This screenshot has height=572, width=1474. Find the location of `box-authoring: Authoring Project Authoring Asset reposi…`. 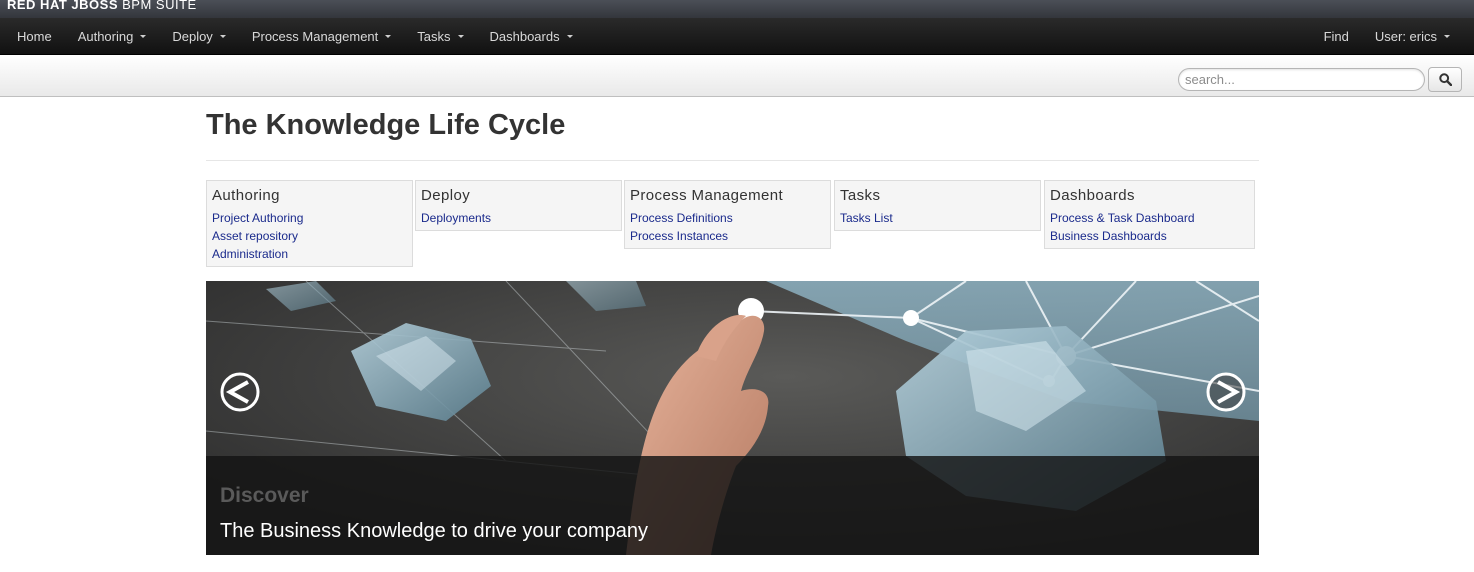

box-authoring: Authoring Project Authoring Asset reposi… is located at coordinates (309, 223).